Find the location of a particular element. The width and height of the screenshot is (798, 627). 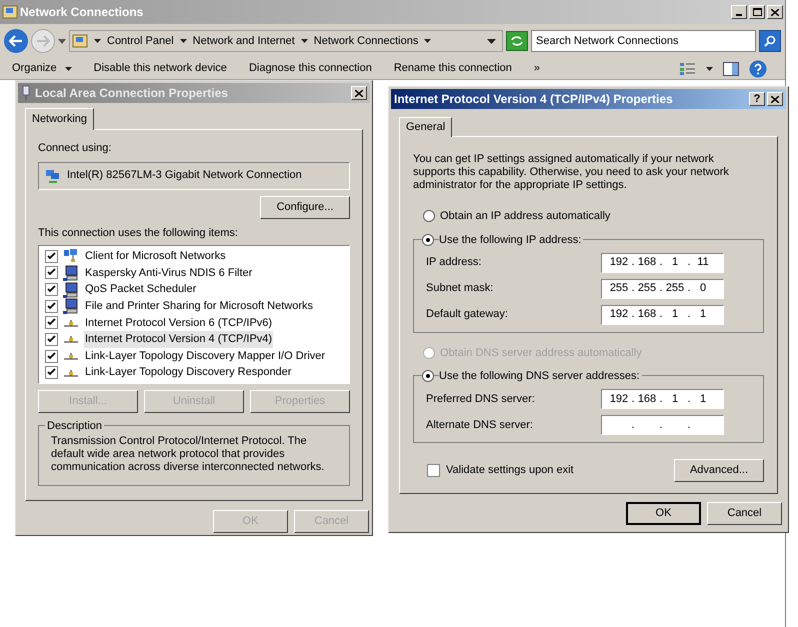

ip-address-field: 255 . 255 . 255 . 0 is located at coordinates (662, 288).